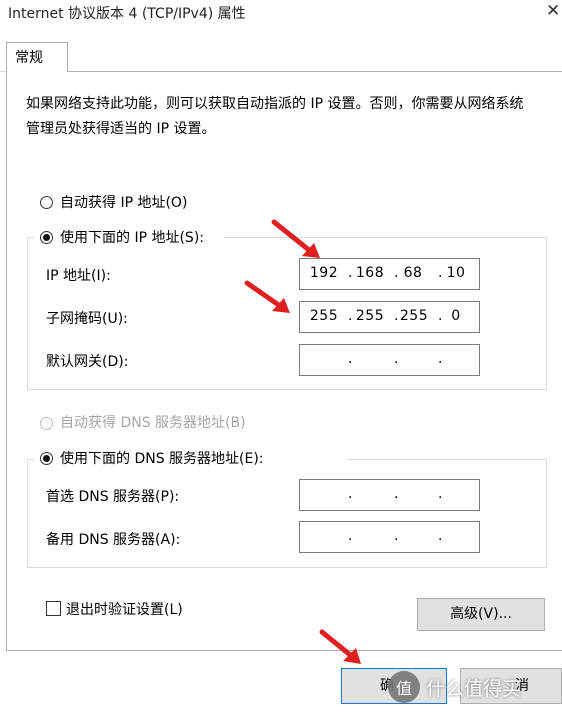 This screenshot has height=714, width=562. What do you see at coordinates (29, 58) in the screenshot?
I see `tab-general-label: 常规` at bounding box center [29, 58].